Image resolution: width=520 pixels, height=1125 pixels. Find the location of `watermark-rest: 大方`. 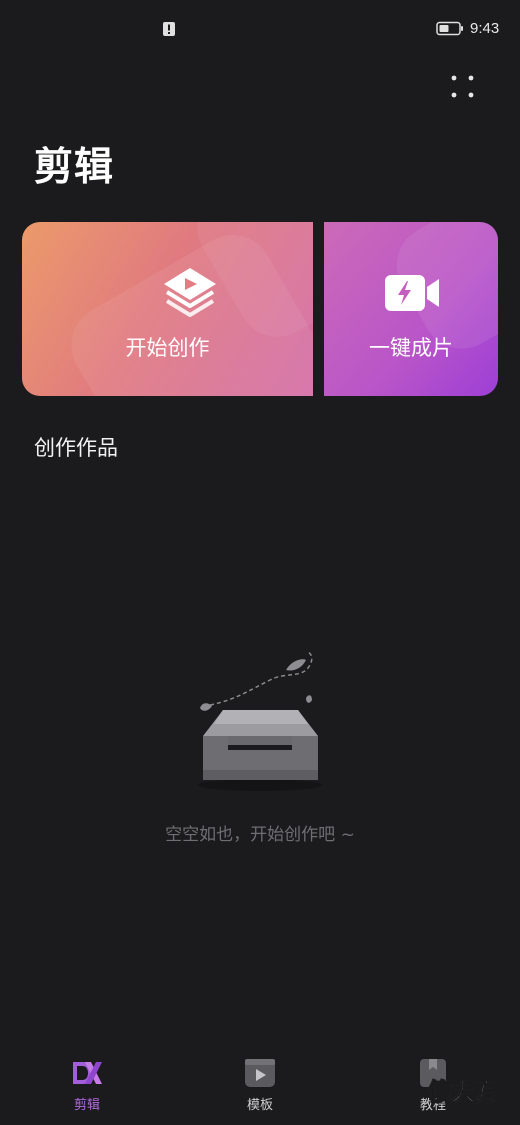

watermark-rest: 大方 is located at coordinates (475, 1092).